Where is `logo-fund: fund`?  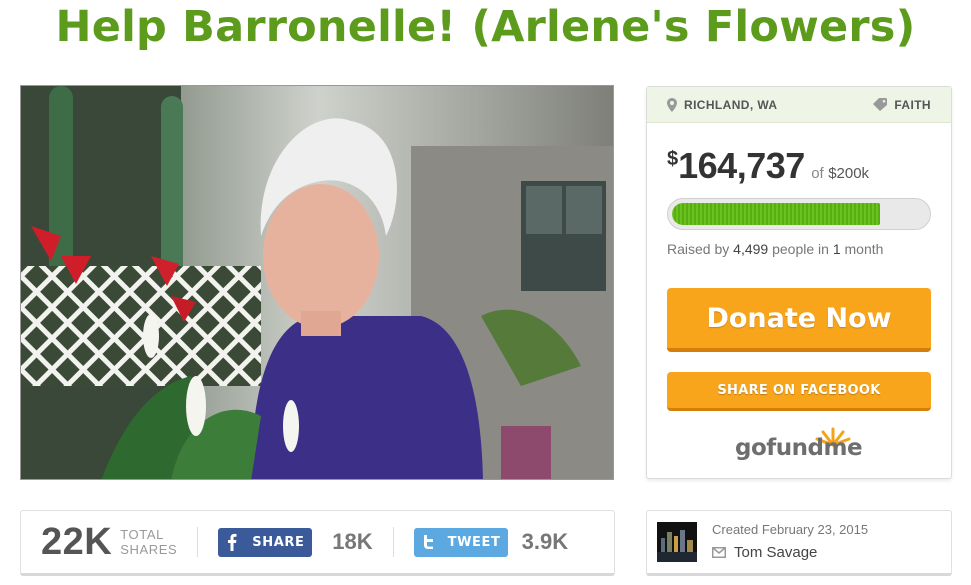
logo-fund: fund is located at coordinates (795, 448).